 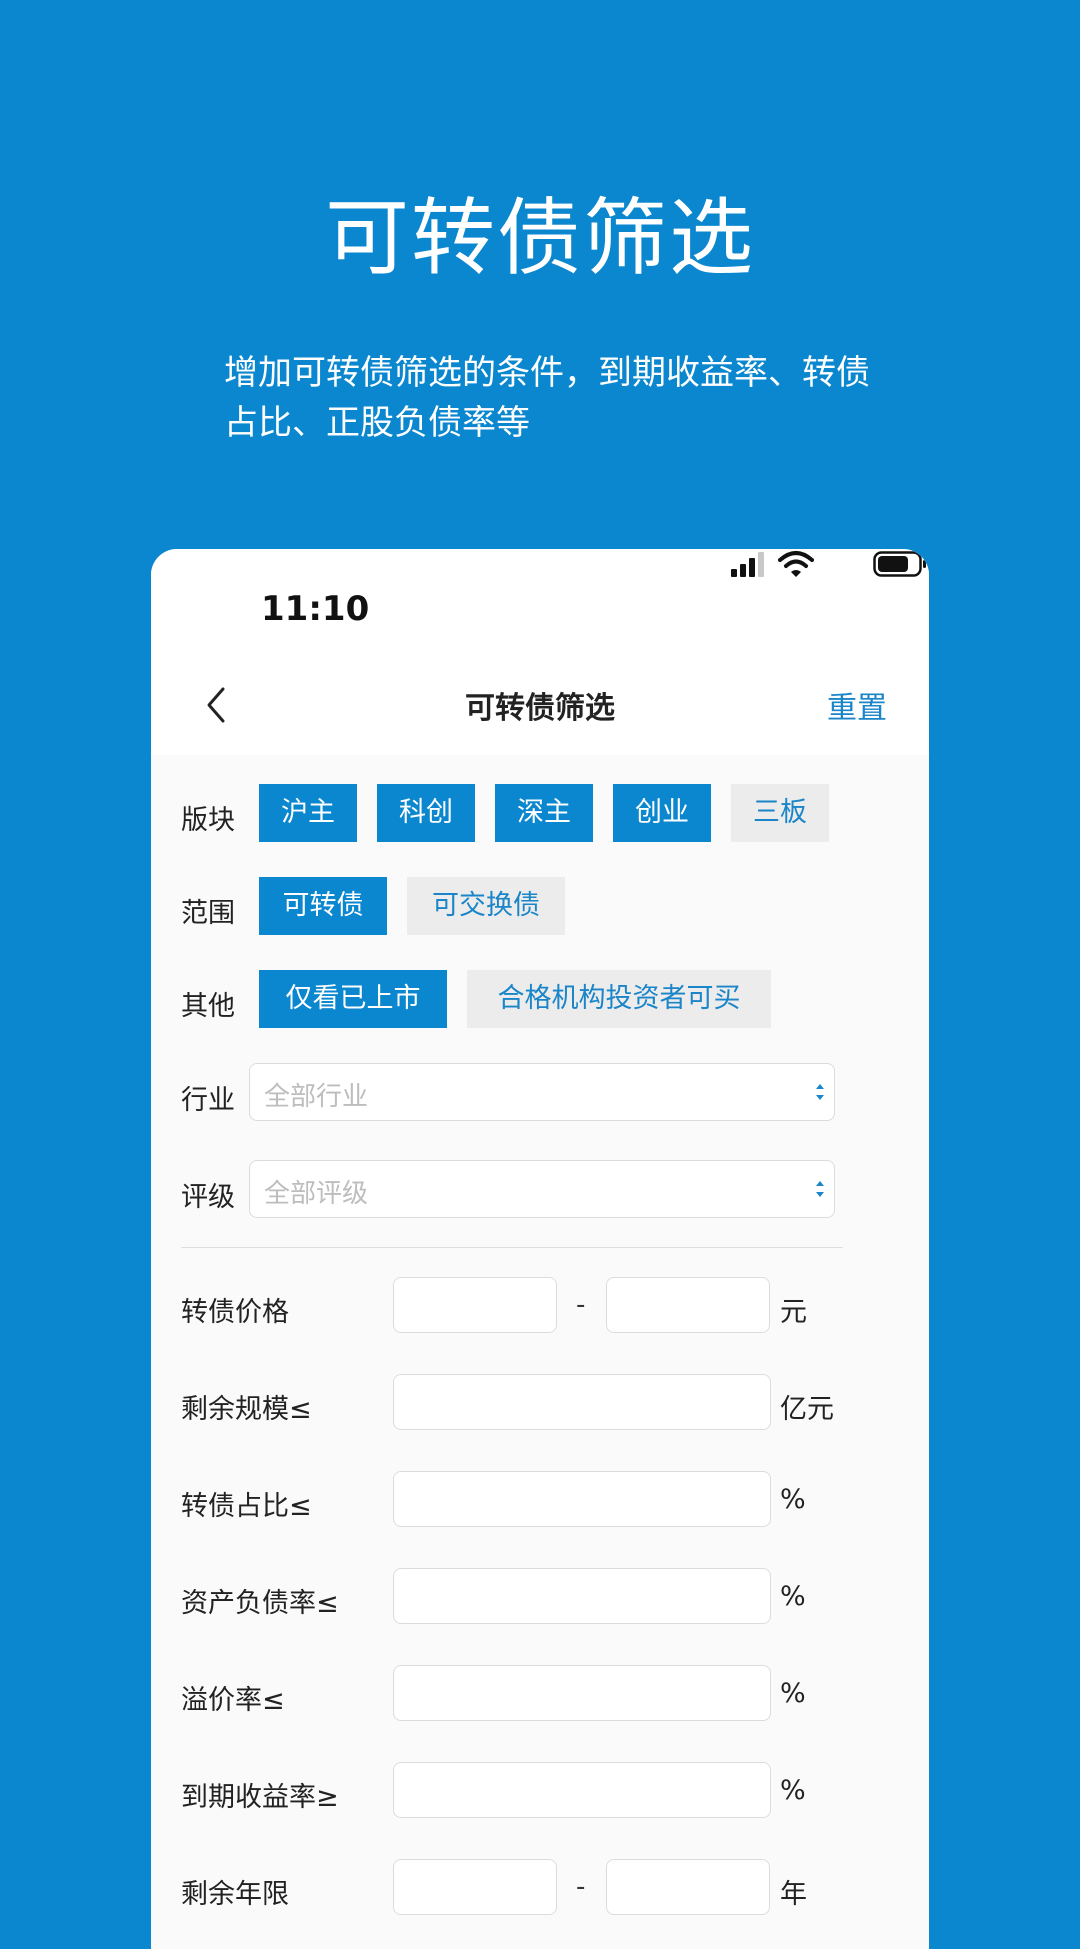 What do you see at coordinates (208, 913) in the screenshot?
I see `scope-label: 范围` at bounding box center [208, 913].